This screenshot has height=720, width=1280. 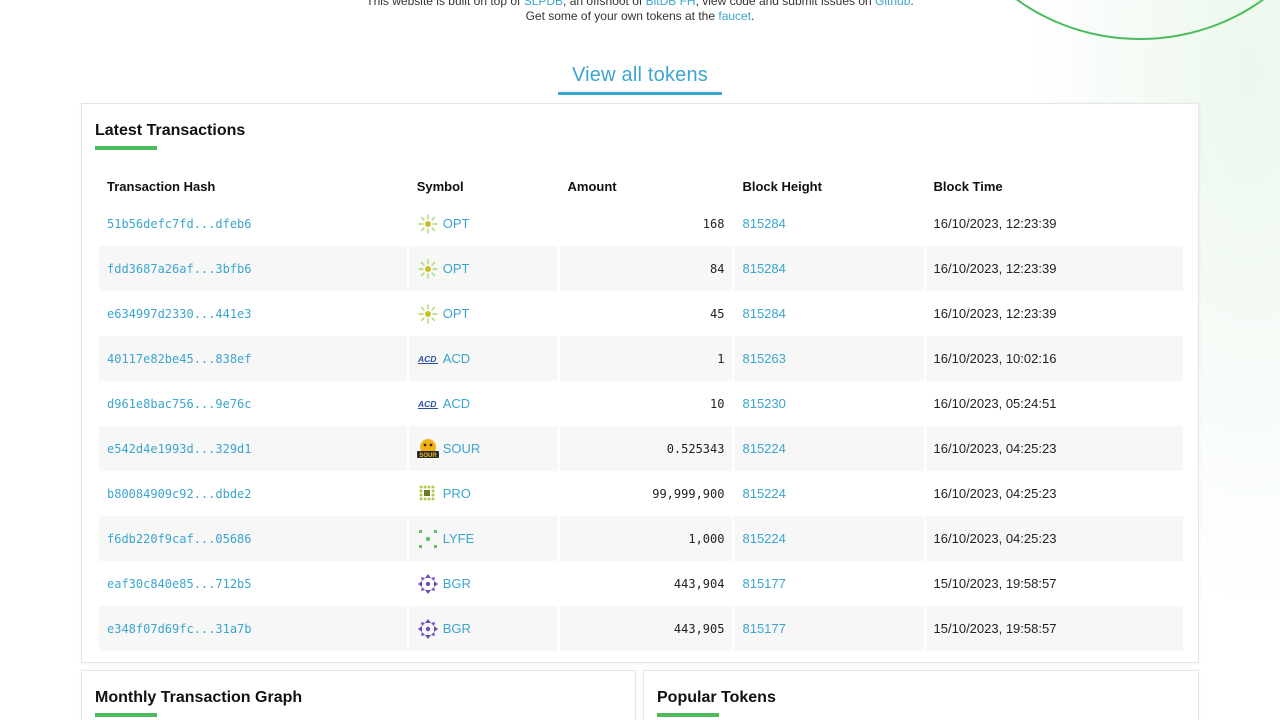 I want to click on block-cell: 815284, so click(x=829, y=268).